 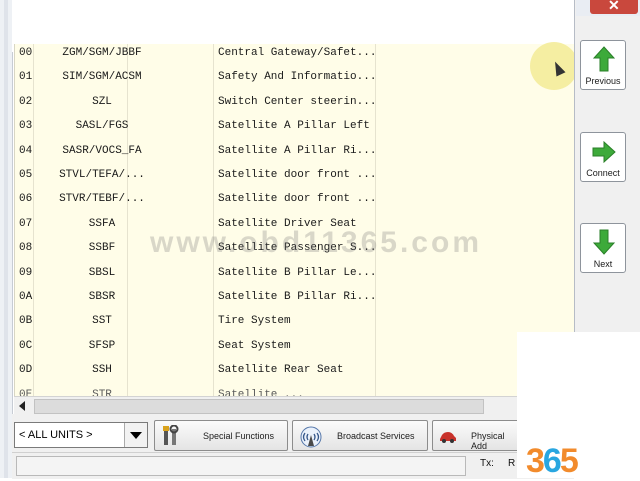 I want to click on window-controls: ✕, so click(x=608, y=8).